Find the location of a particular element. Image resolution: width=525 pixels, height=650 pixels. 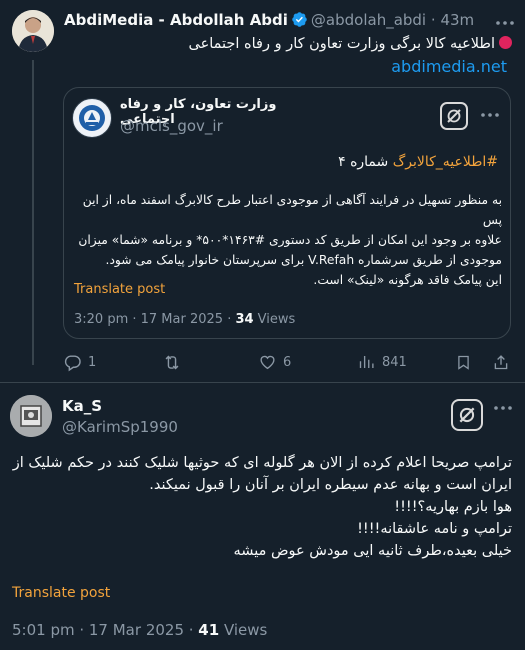

author-handle: @KarimSp1990 is located at coordinates (120, 427).